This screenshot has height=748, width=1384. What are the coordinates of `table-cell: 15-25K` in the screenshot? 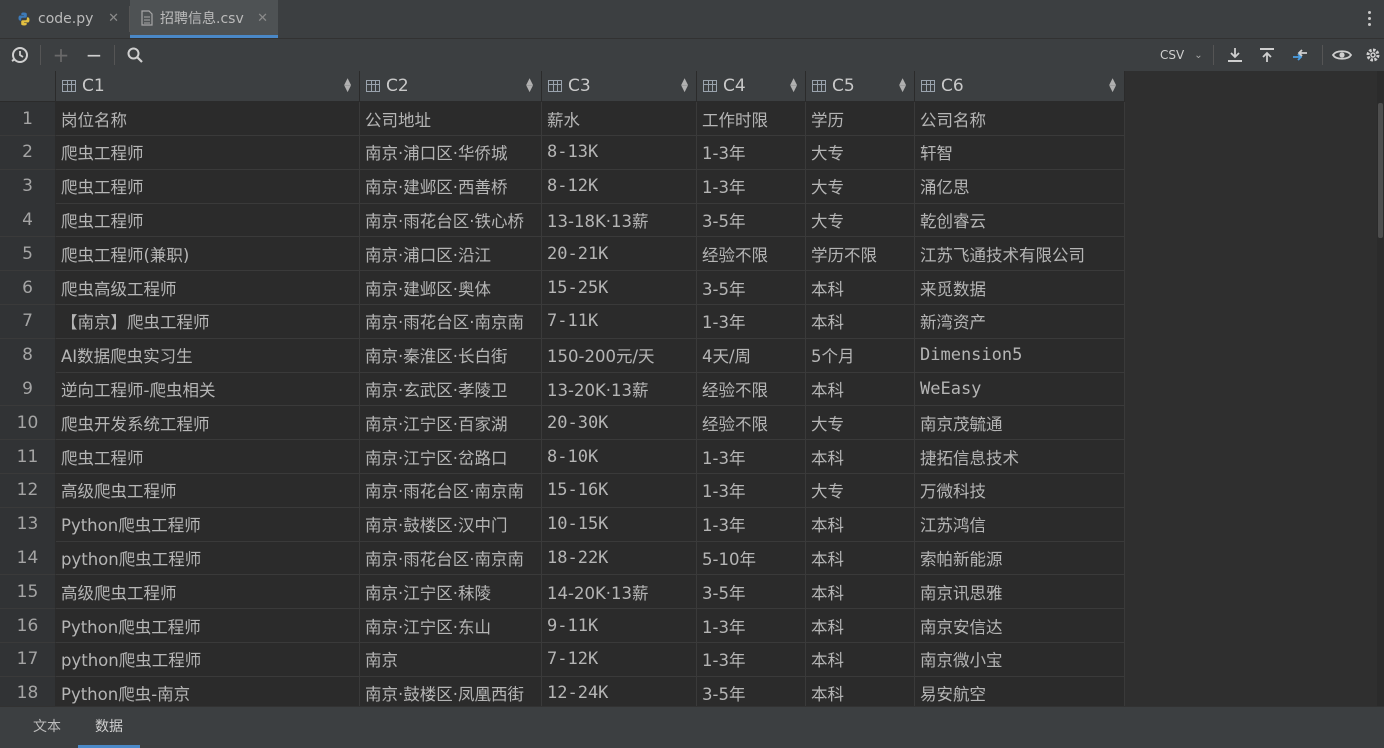 It's located at (619, 288).